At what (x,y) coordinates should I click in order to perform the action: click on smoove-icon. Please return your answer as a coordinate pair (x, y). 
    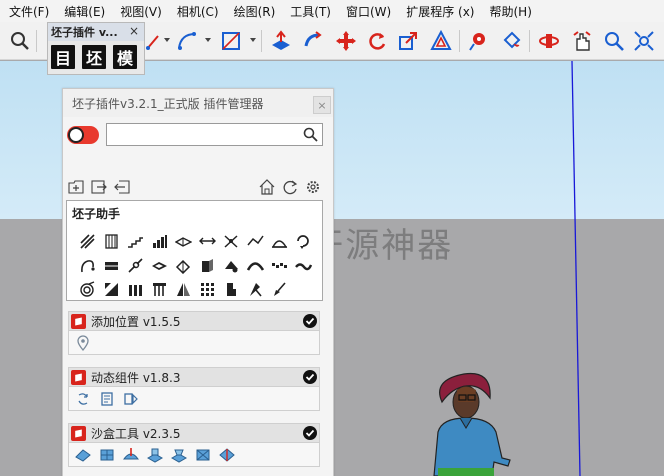
    Looking at the image, I should click on (131, 455).